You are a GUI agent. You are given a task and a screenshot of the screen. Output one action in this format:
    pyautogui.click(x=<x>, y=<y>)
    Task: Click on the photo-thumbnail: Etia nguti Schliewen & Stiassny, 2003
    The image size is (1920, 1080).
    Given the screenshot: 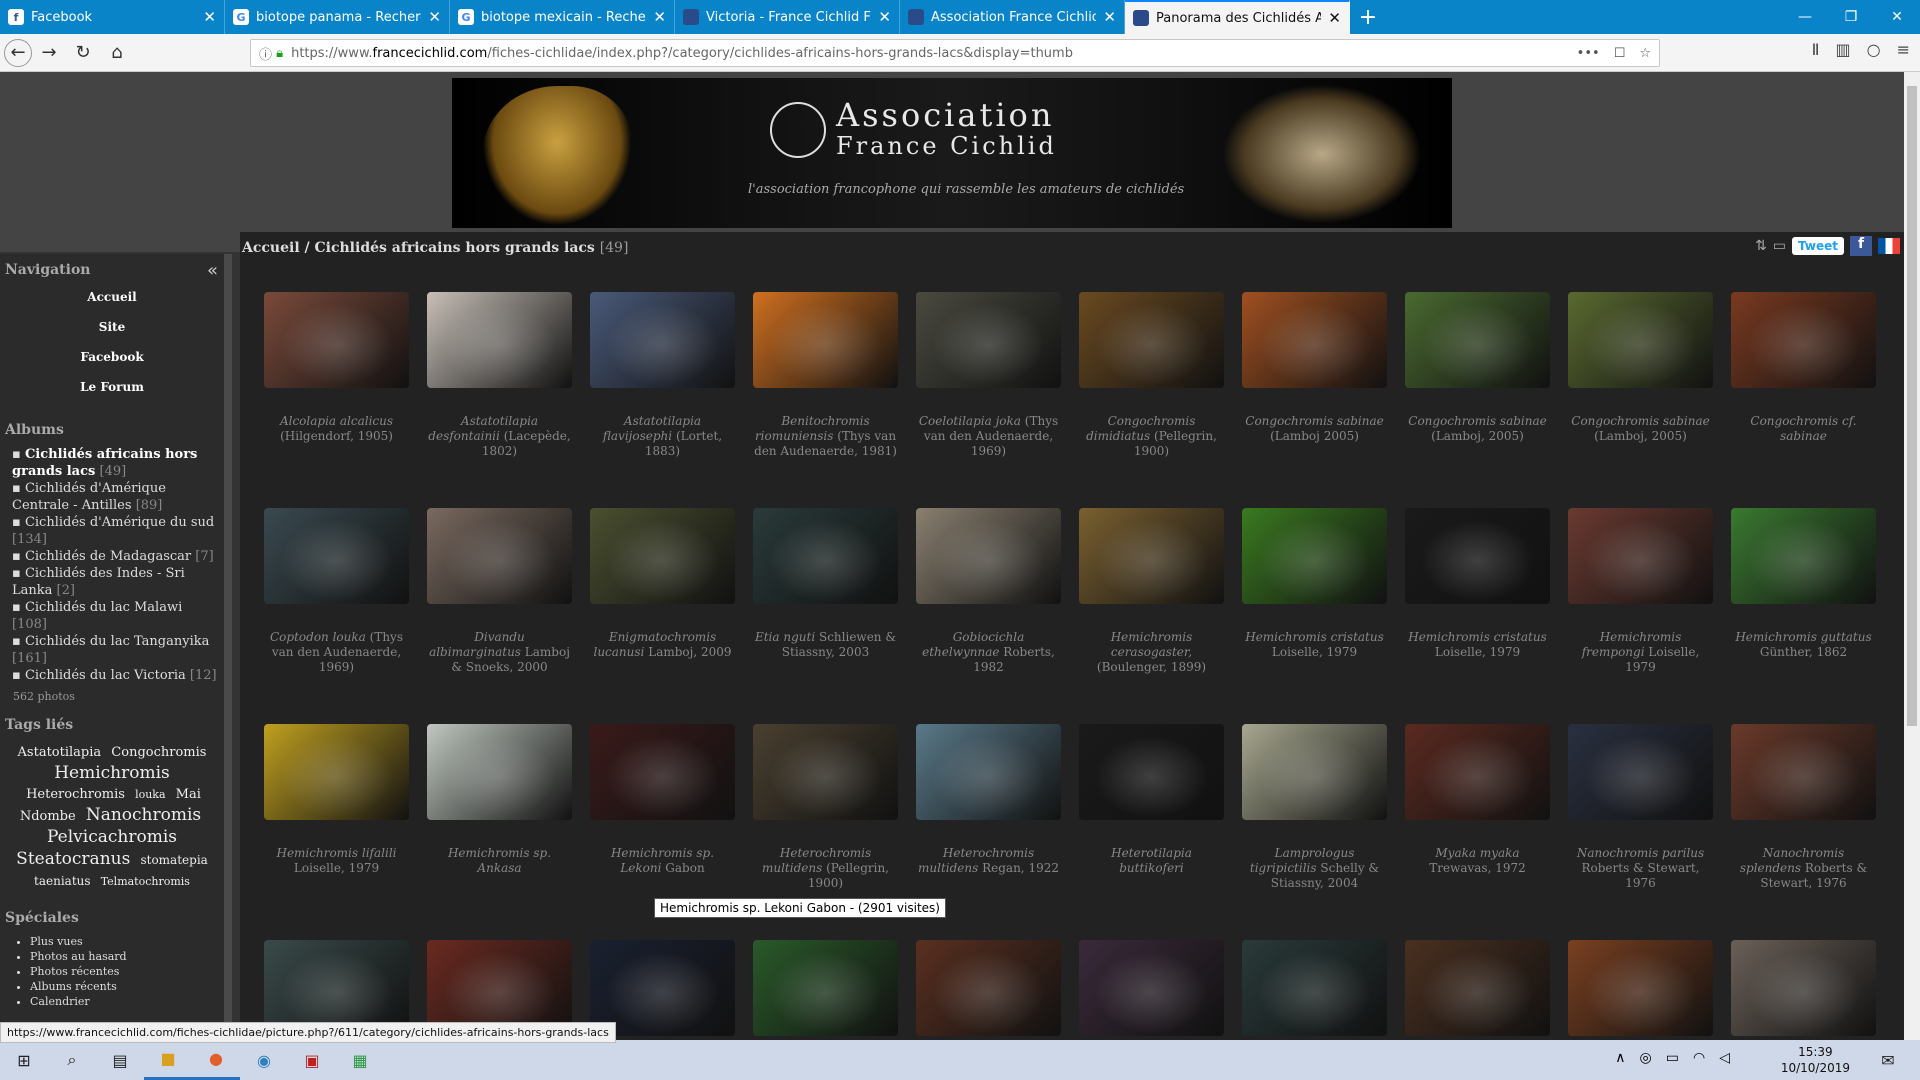 What is the action you would take?
    pyautogui.click(x=825, y=584)
    